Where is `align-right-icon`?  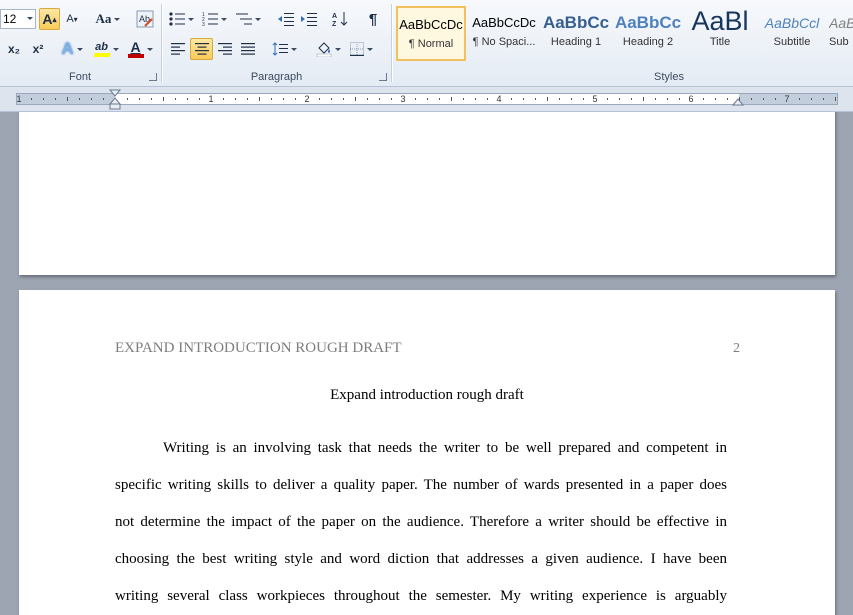 align-right-icon is located at coordinates (225, 49).